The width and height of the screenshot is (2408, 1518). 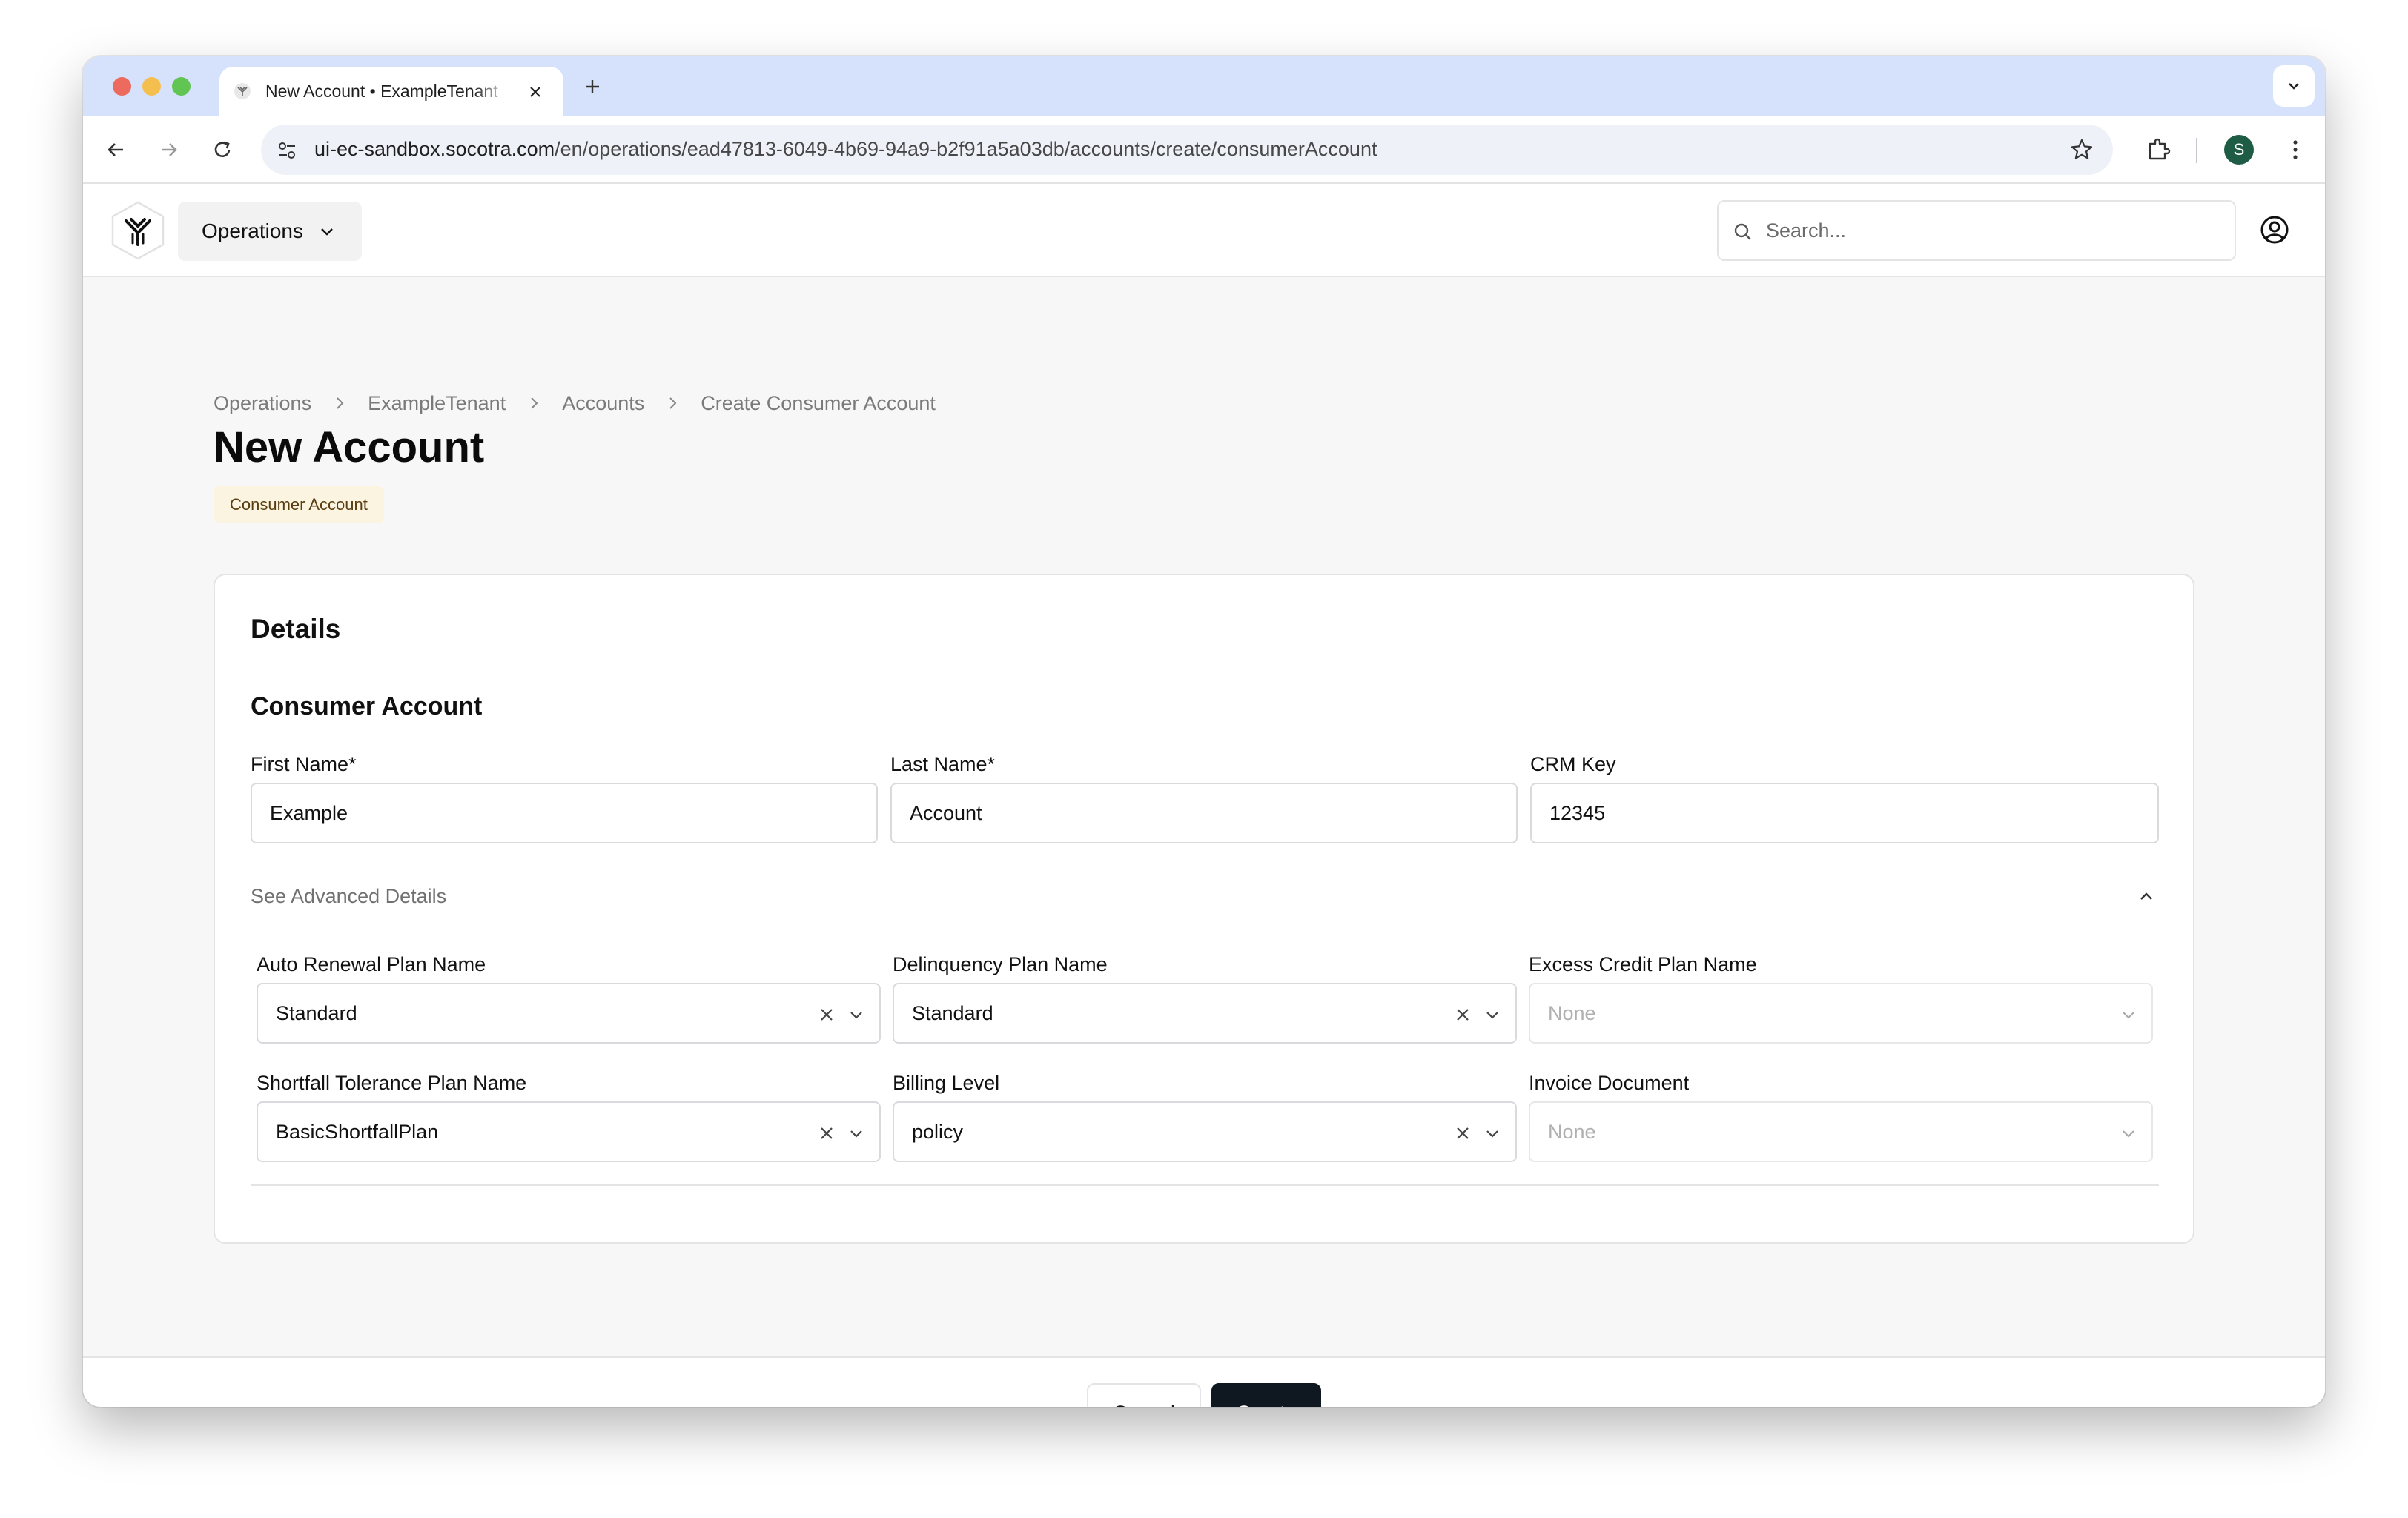 What do you see at coordinates (1841, 1014) in the screenshot?
I see `excess-credit-select: None` at bounding box center [1841, 1014].